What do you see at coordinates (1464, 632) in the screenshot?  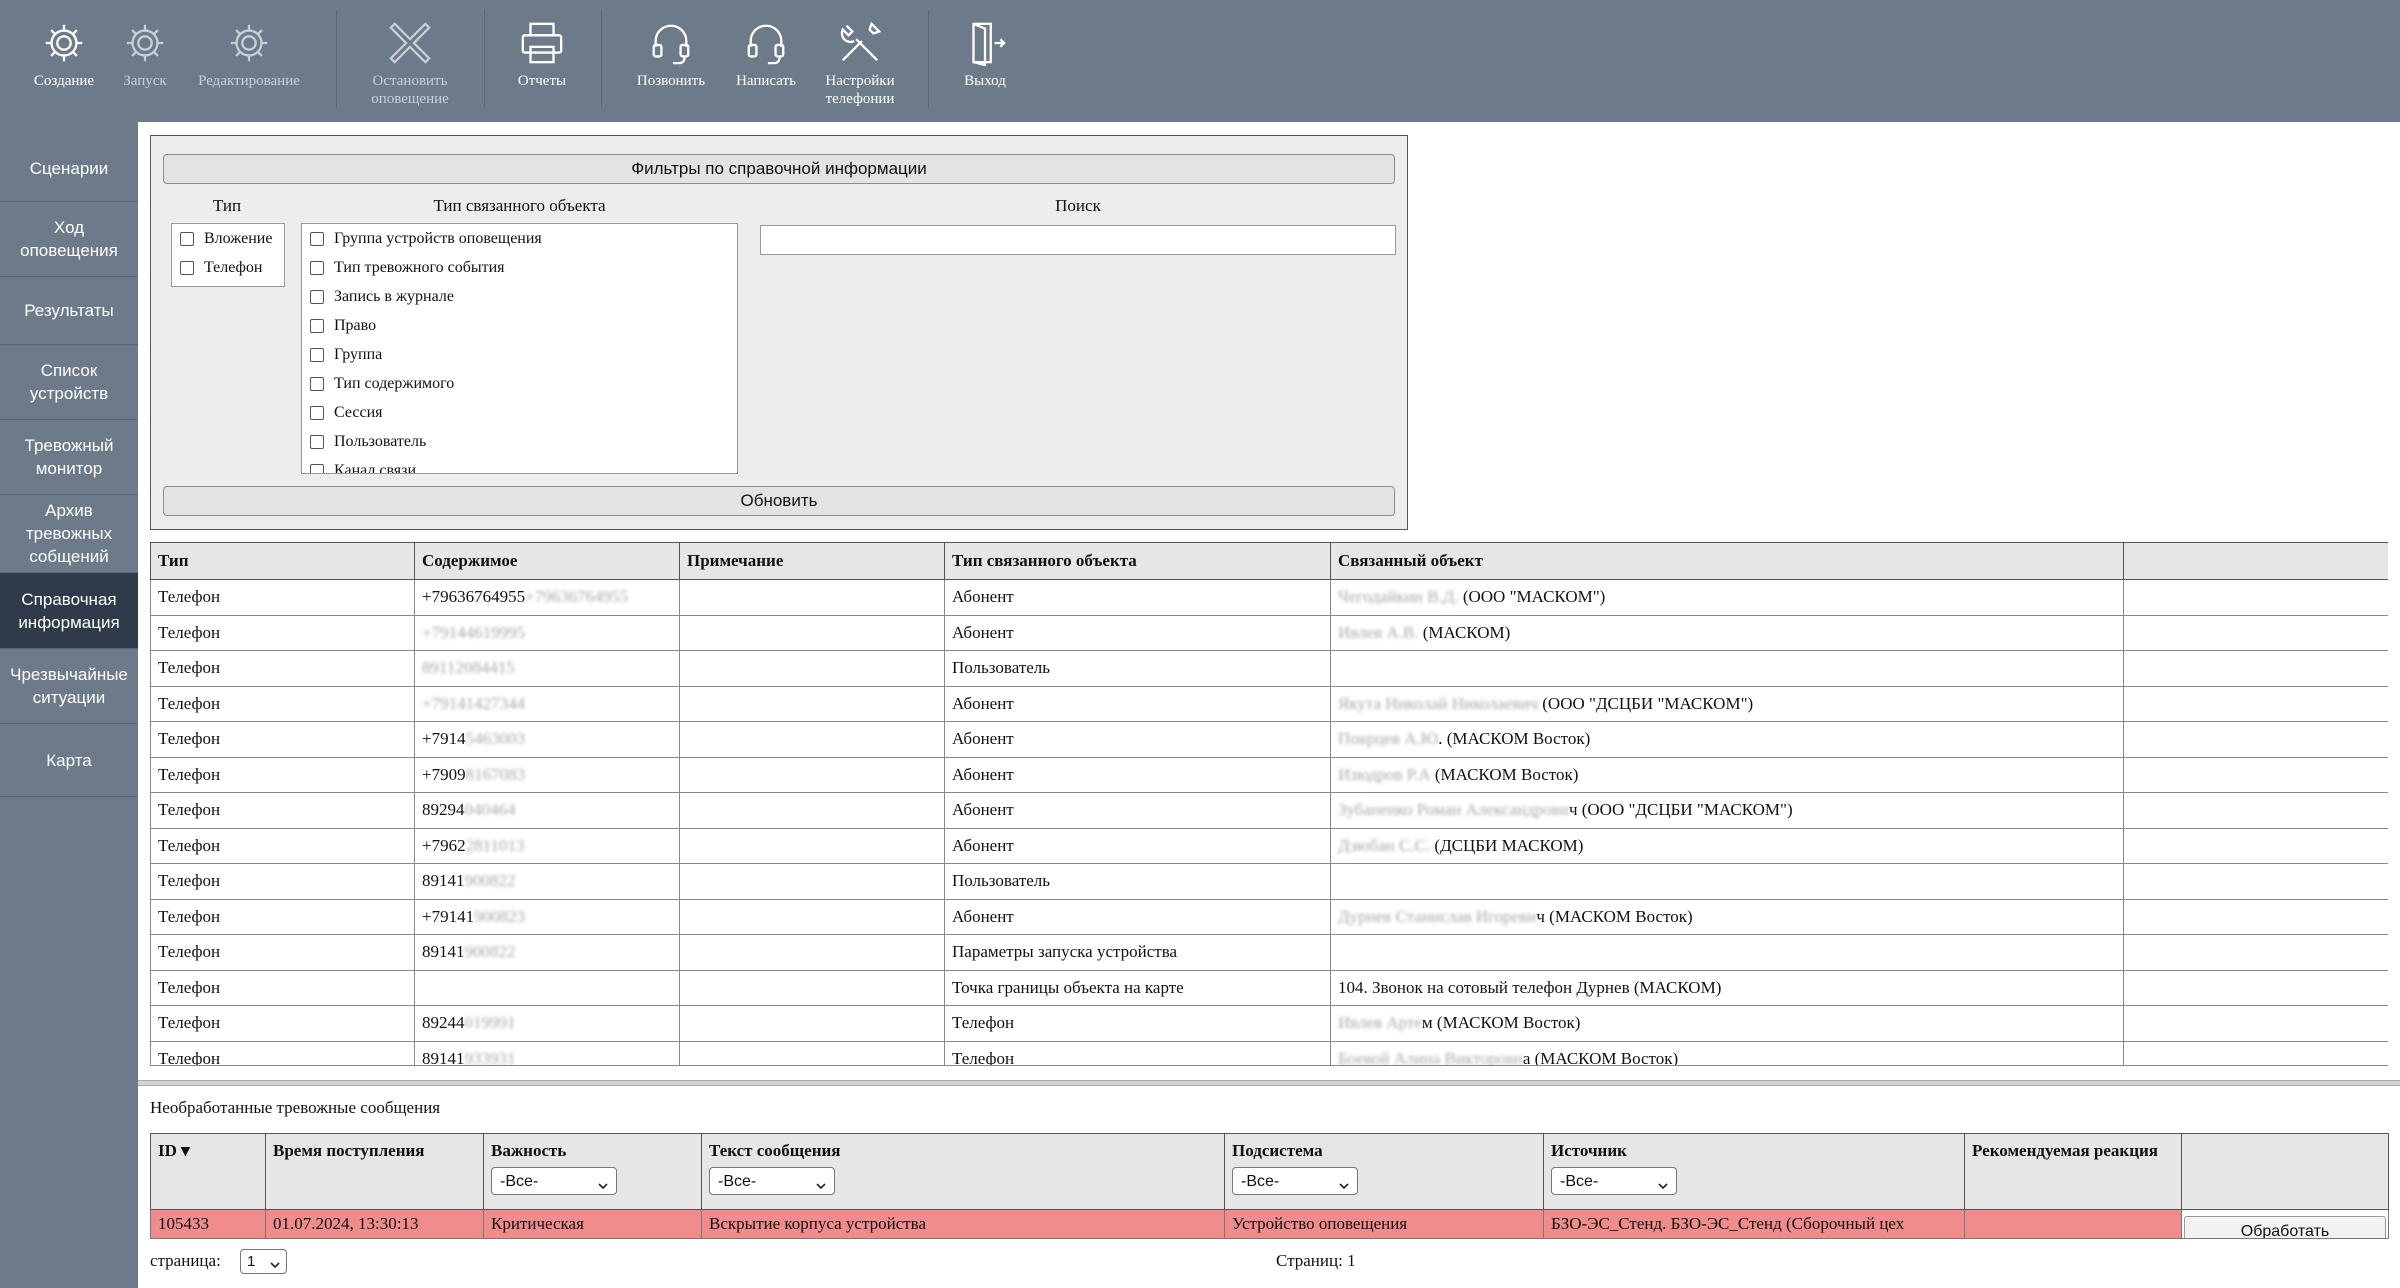 I see `object-text: (МАСКОМ)` at bounding box center [1464, 632].